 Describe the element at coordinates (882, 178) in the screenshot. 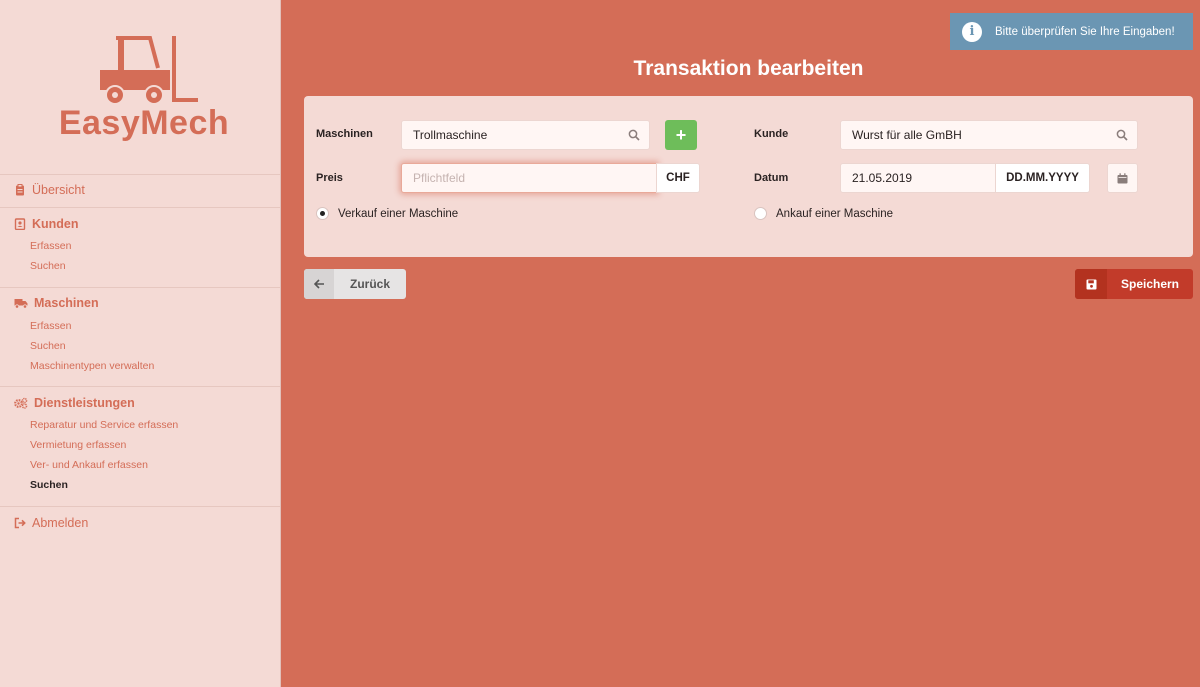

I see `datum-value: 21.05.2019` at that location.